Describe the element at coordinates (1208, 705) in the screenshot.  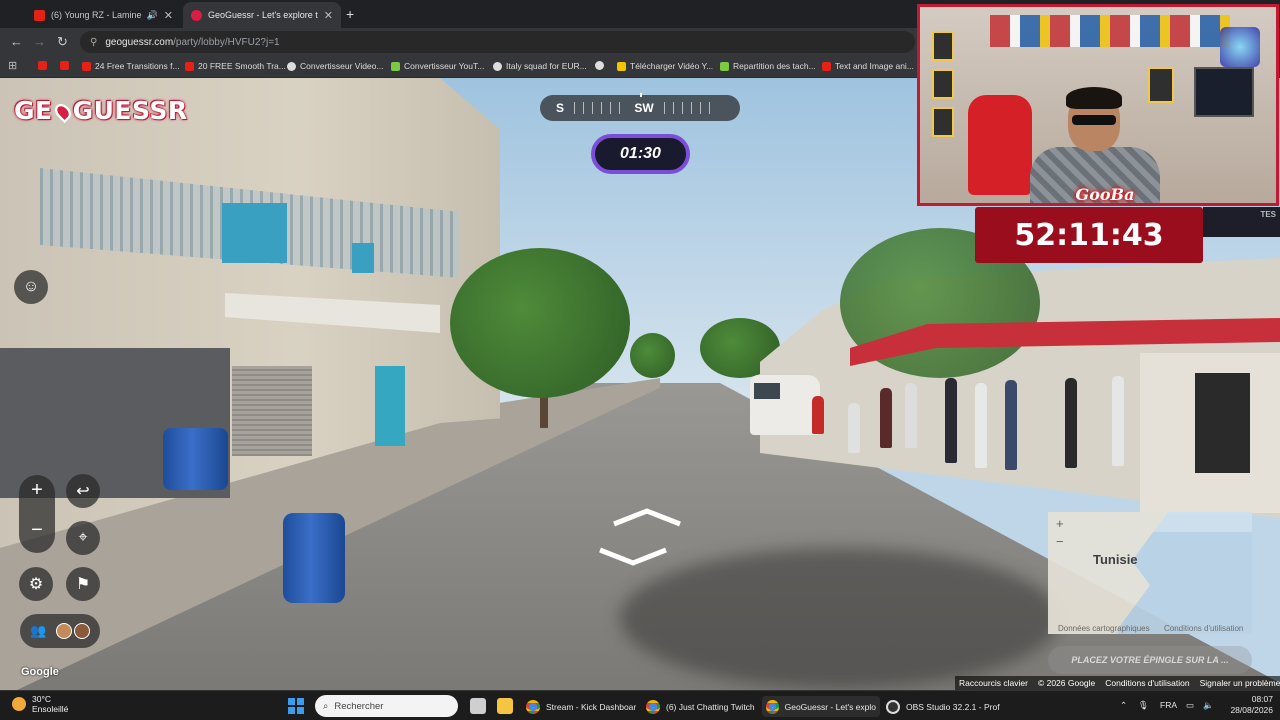
I see `volume-icon: 🔈` at that location.